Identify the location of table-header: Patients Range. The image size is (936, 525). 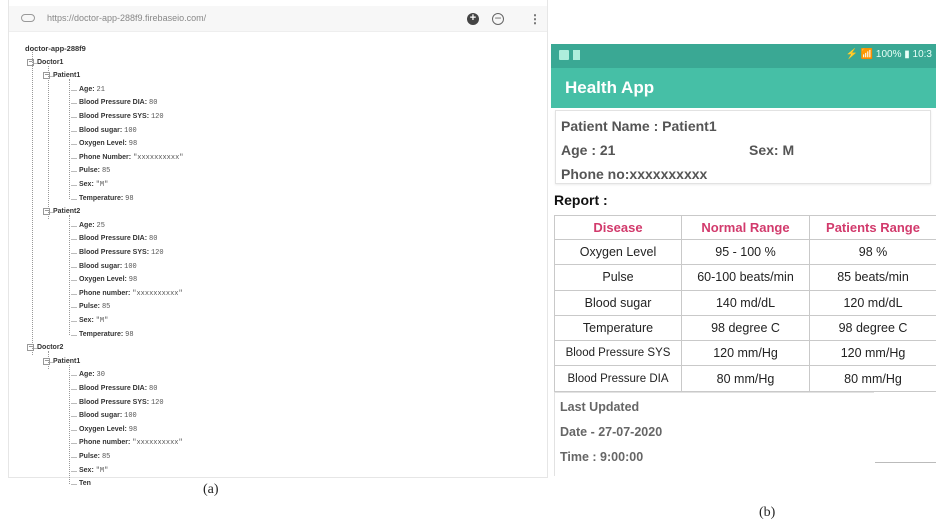
(872, 227).